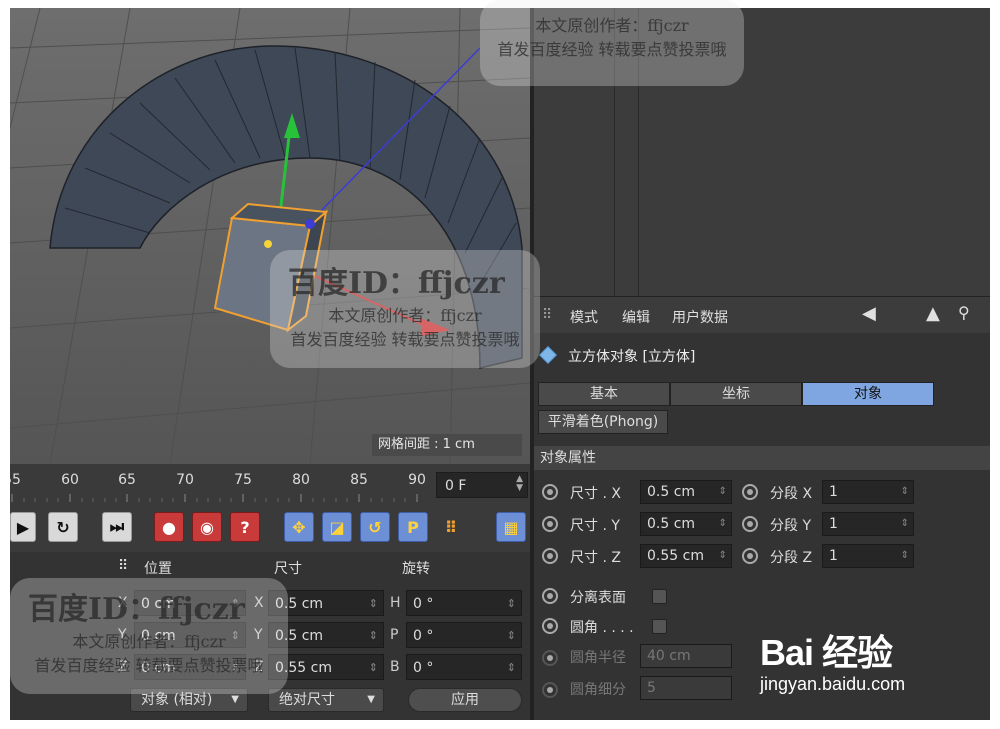  What do you see at coordinates (395, 603) in the screenshot?
I see `rot-axis-label: H` at bounding box center [395, 603].